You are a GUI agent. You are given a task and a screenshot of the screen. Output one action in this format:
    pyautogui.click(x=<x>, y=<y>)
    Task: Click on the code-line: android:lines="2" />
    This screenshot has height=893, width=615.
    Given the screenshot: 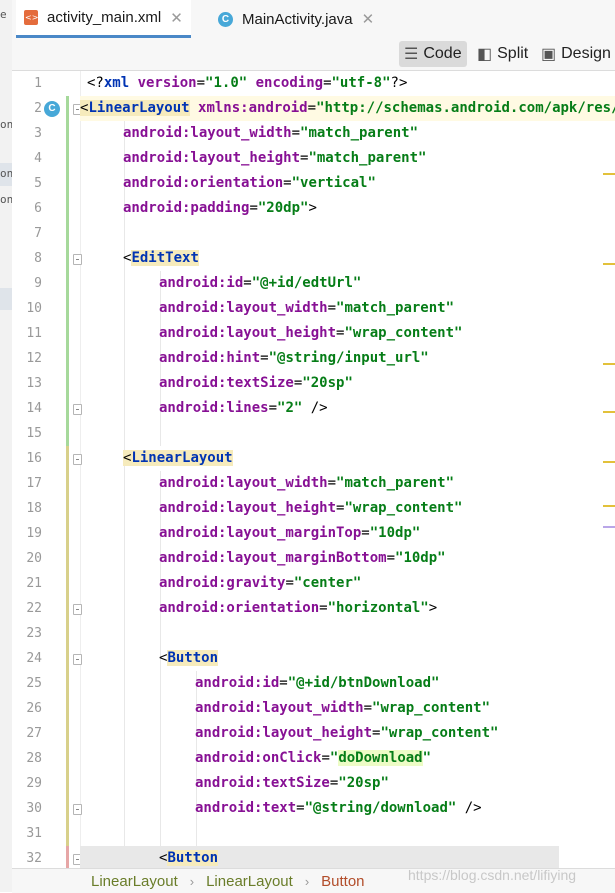 What is the action you would take?
    pyautogui.click(x=243, y=408)
    